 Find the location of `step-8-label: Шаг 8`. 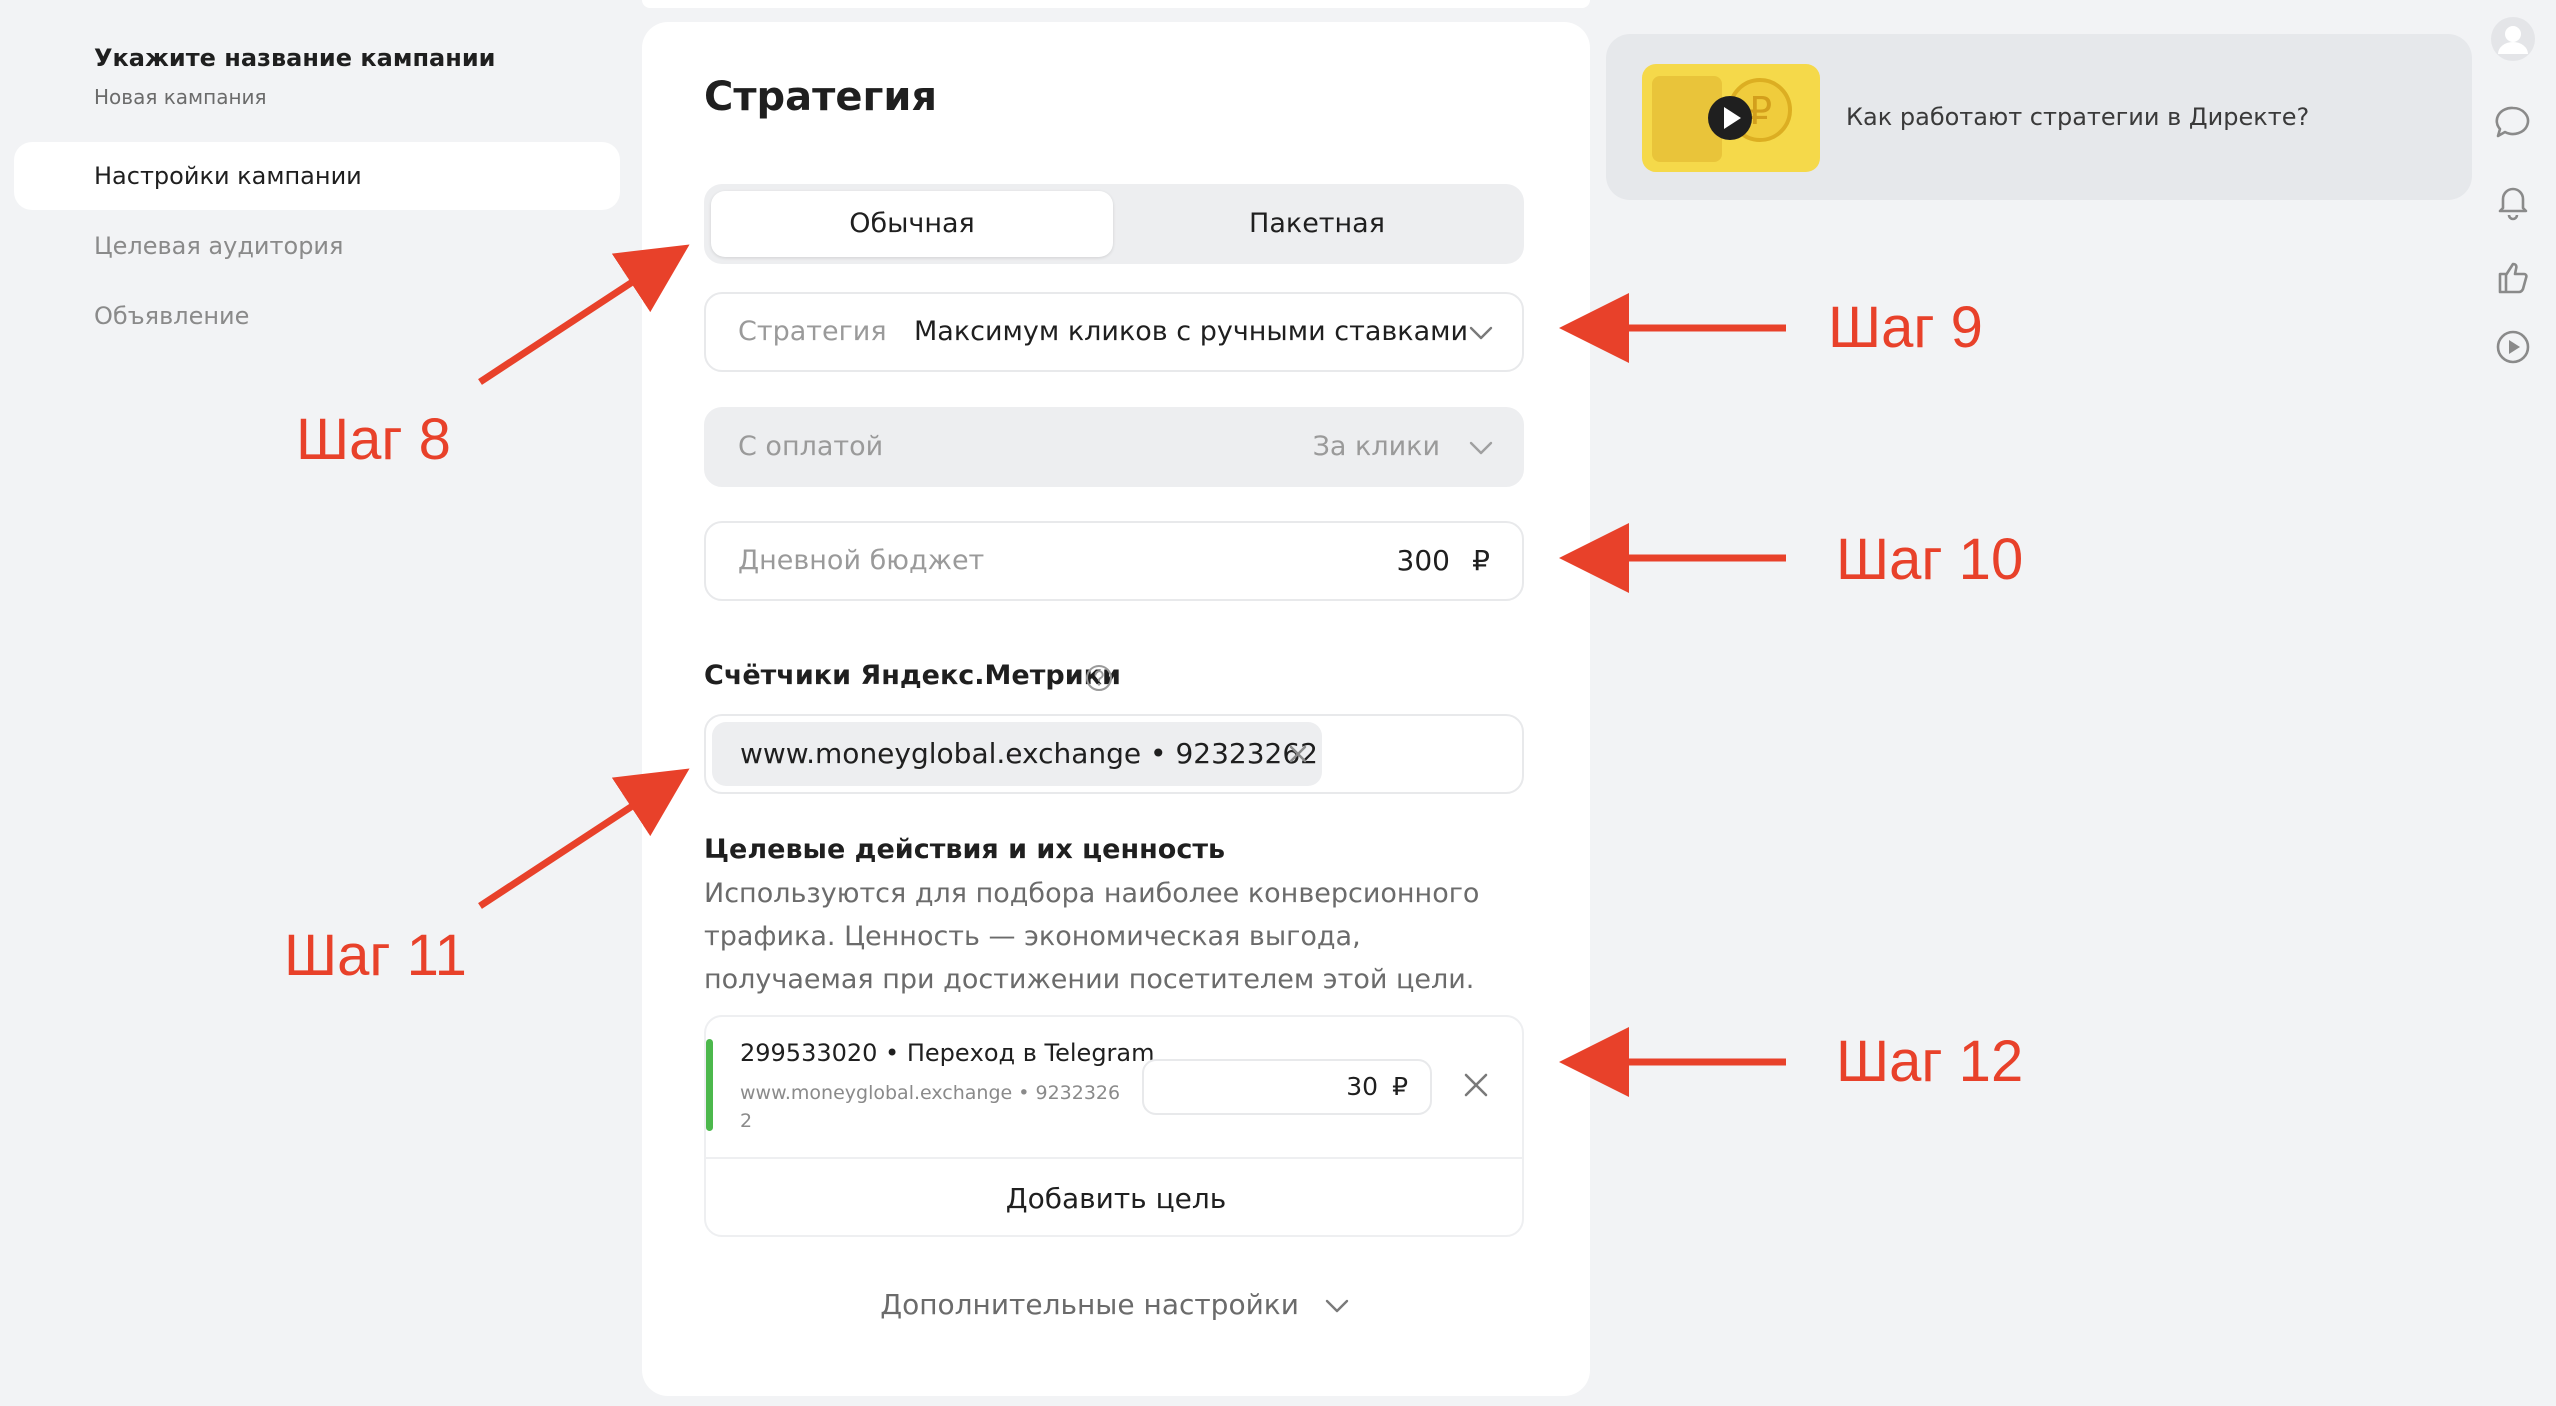

step-8-label: Шаг 8 is located at coordinates (373, 439).